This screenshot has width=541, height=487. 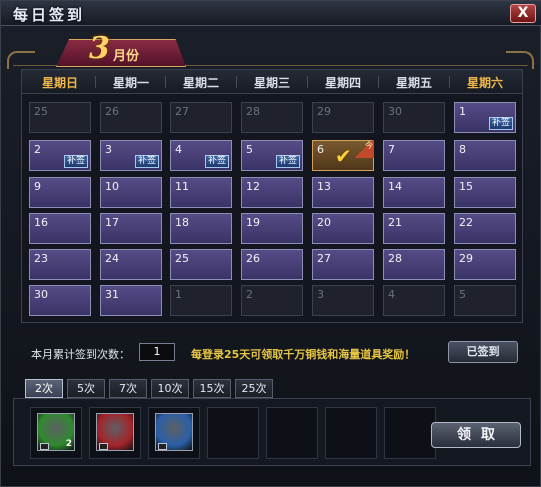 I want to click on green-crystal-icon: 2, so click(x=56, y=432).